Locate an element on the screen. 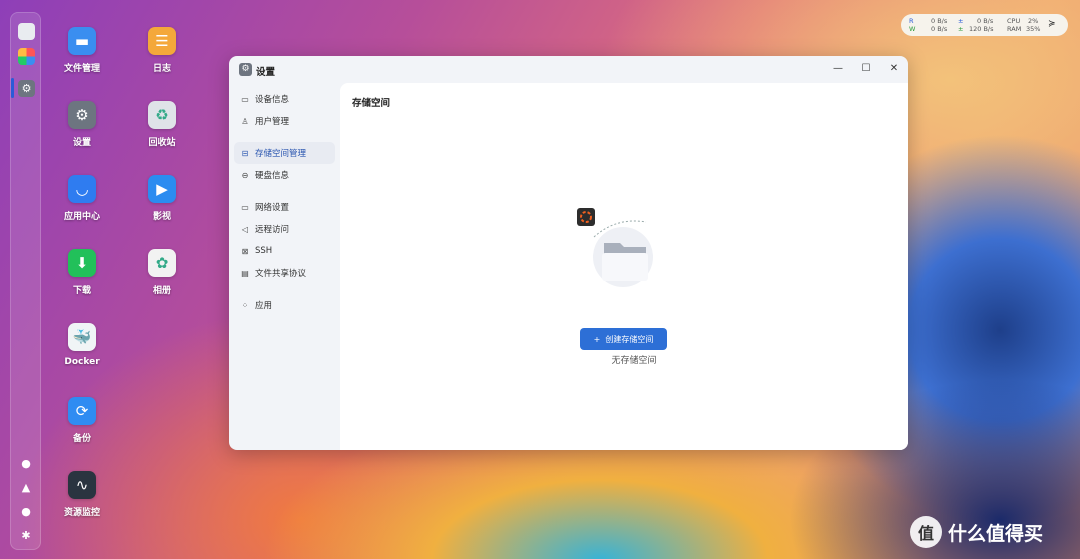  nav-icon: ⊖ is located at coordinates (245, 175).